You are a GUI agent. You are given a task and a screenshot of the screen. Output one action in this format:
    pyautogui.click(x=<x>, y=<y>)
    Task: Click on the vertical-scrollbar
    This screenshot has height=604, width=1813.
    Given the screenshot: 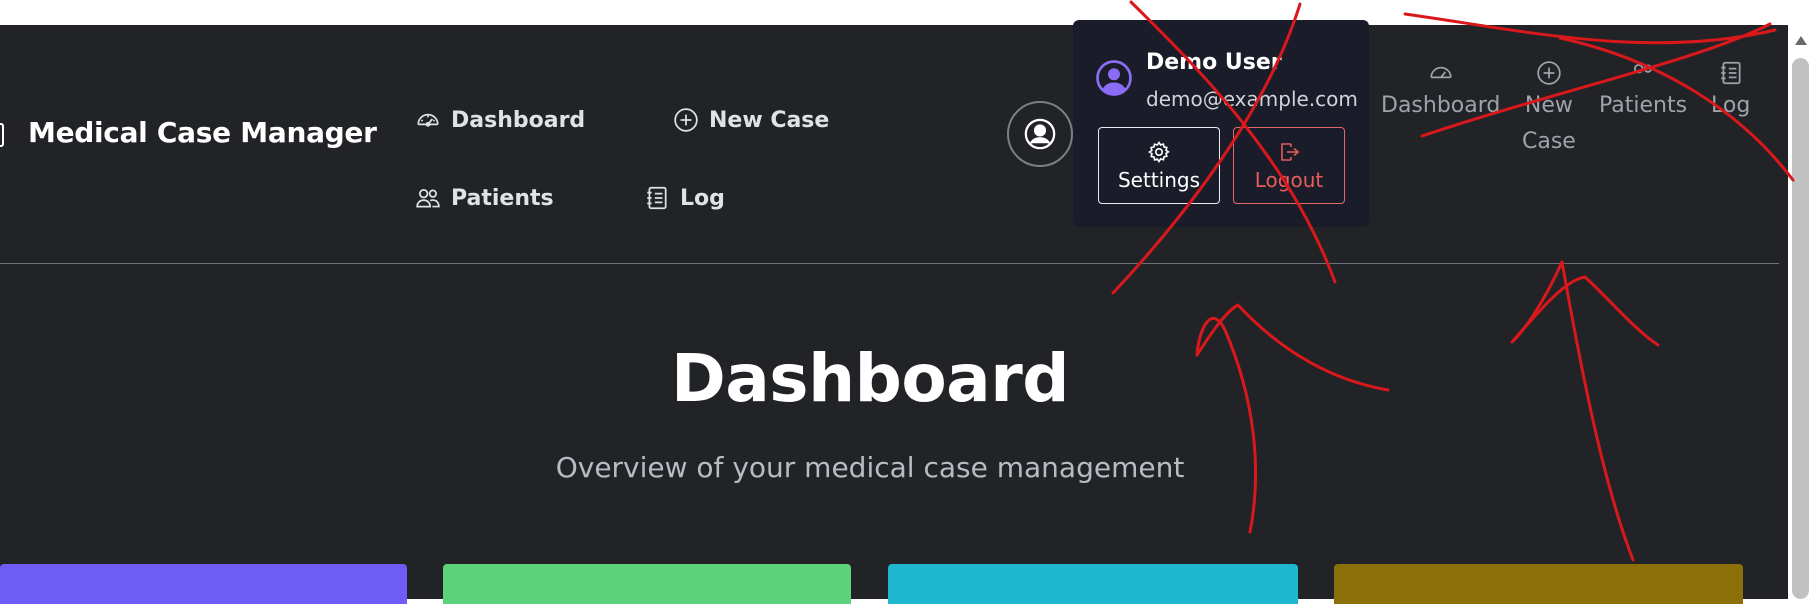 What is the action you would take?
    pyautogui.click(x=1800, y=312)
    